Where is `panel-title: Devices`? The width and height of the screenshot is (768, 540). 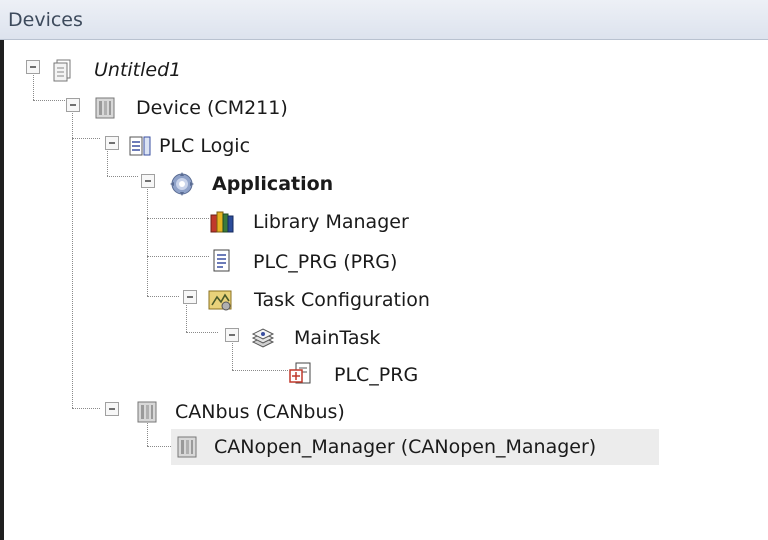 panel-title: Devices is located at coordinates (45, 20).